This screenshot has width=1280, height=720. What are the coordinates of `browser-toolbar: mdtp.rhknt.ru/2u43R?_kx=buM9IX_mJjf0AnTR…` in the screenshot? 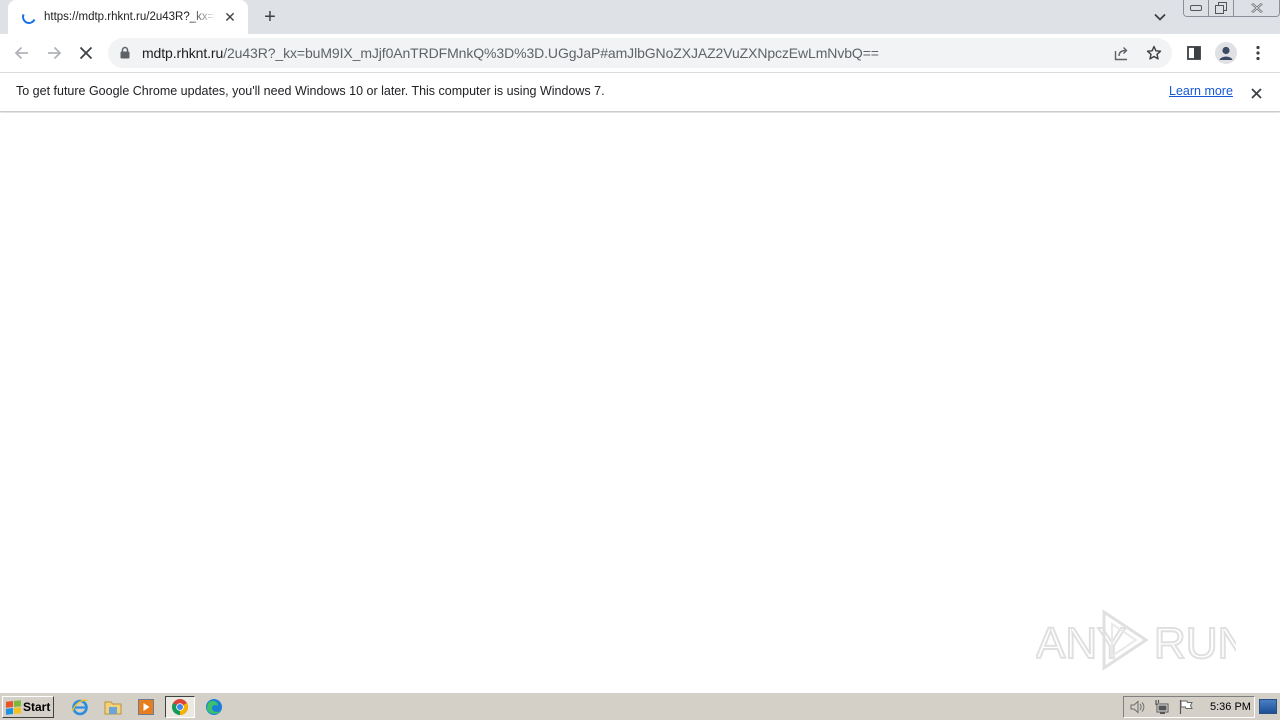 It's located at (640, 53).